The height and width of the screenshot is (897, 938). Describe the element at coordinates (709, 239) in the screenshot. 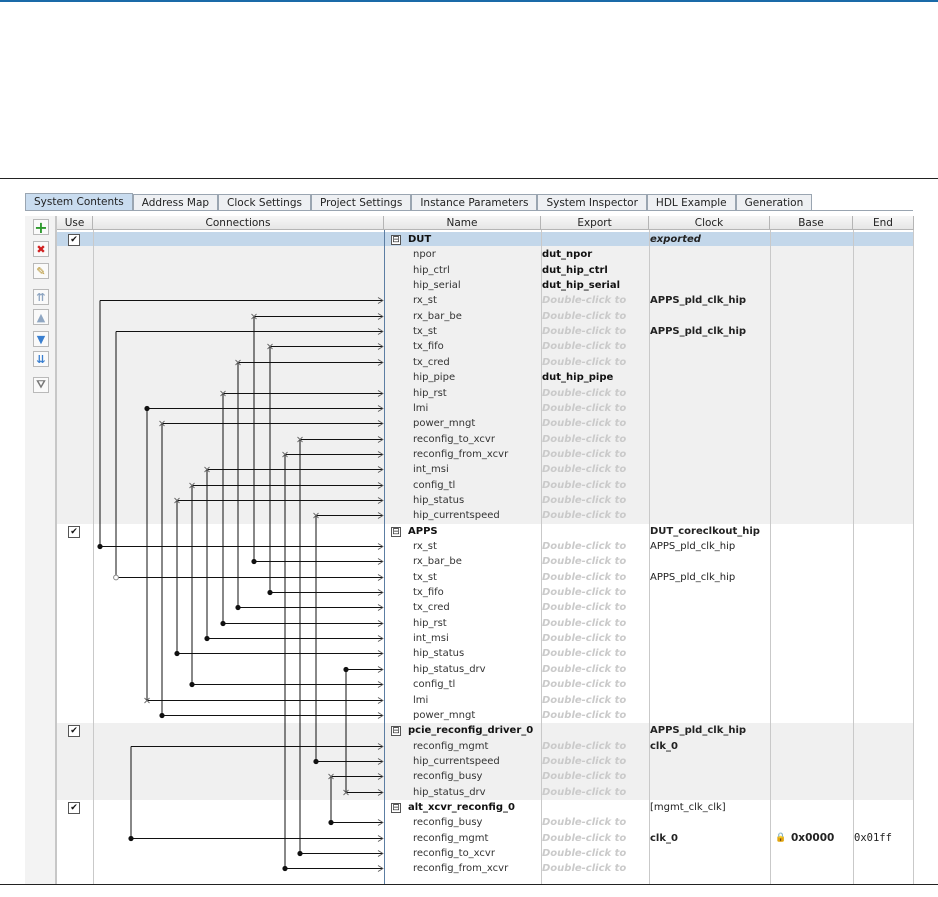

I see `clock-value: exported` at that location.